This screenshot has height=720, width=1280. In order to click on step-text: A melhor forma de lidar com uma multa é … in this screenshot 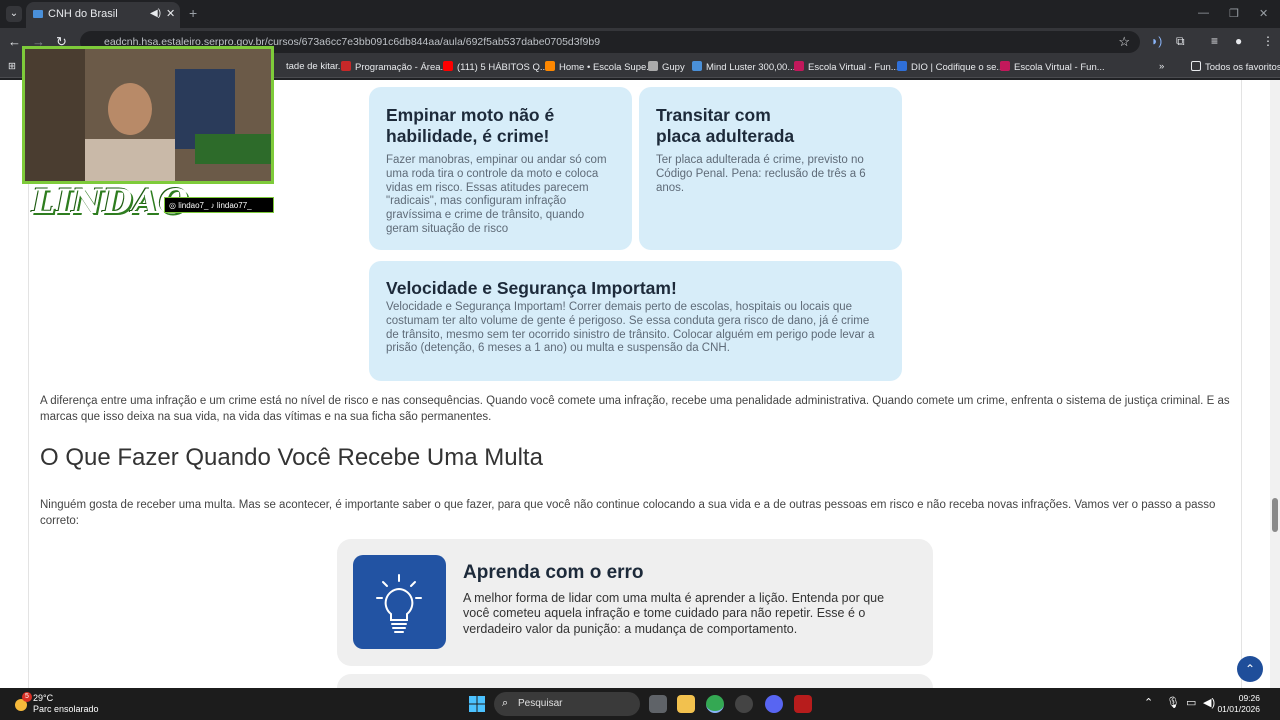, I will do `click(674, 613)`.